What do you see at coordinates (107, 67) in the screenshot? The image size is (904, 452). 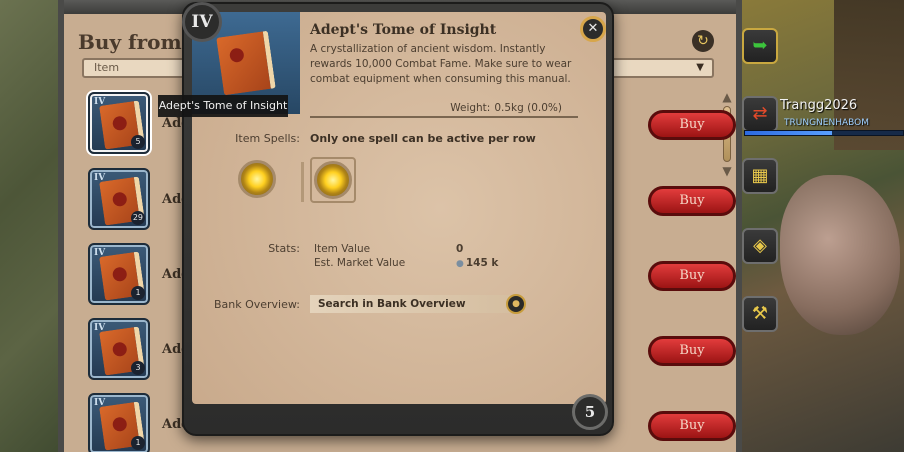 I see `category-select-value: Item` at bounding box center [107, 67].